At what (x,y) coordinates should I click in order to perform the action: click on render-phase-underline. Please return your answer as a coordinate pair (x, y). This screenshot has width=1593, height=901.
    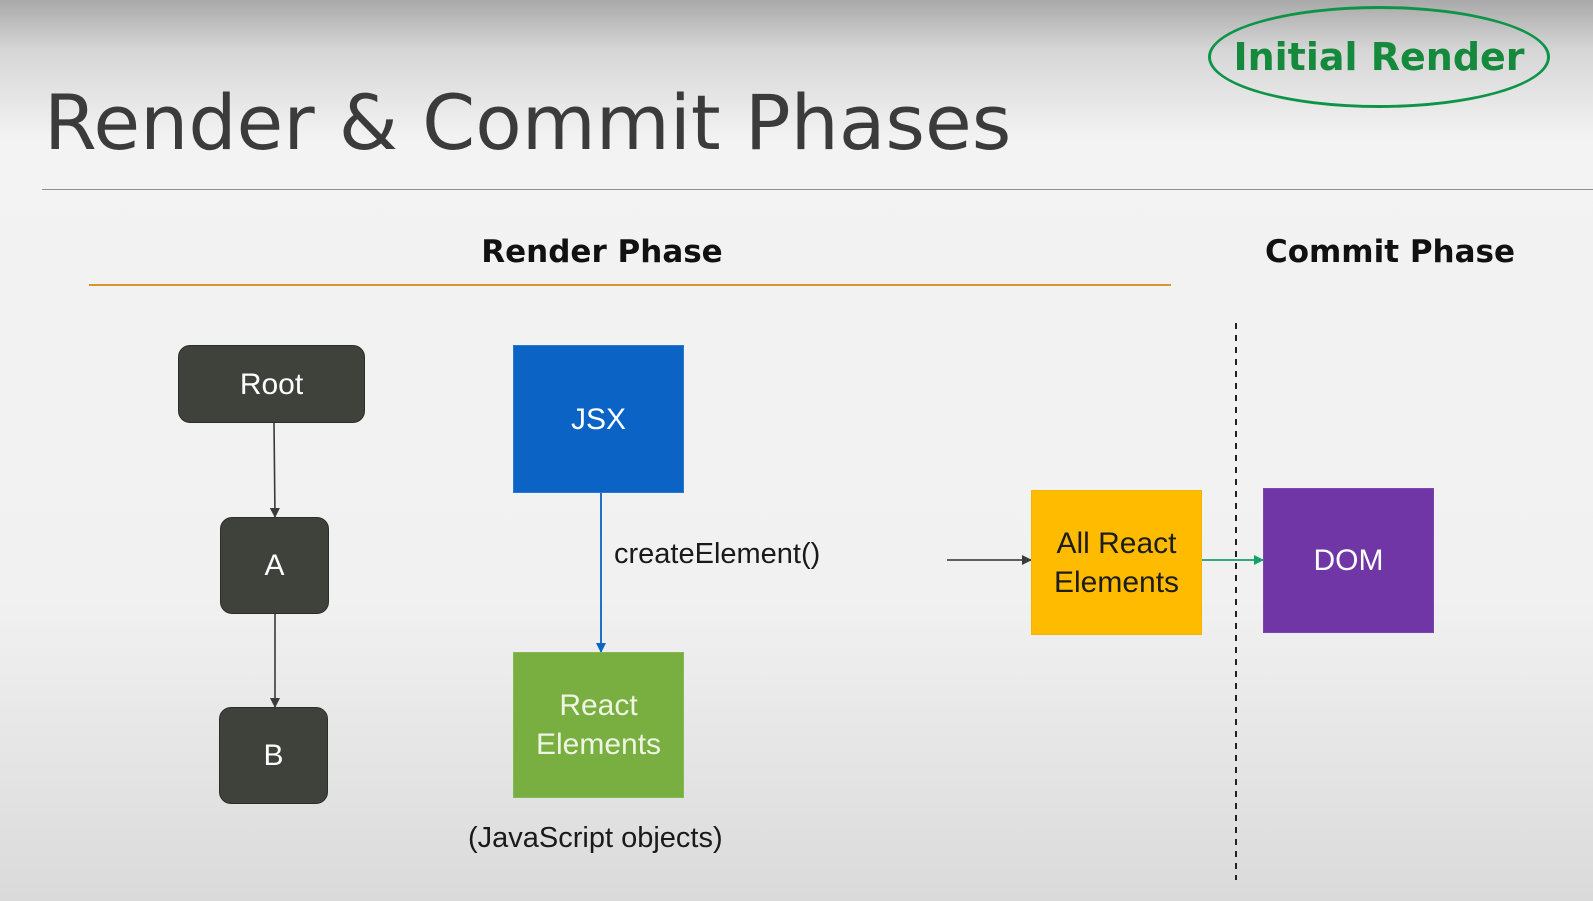
    Looking at the image, I should click on (630, 285).